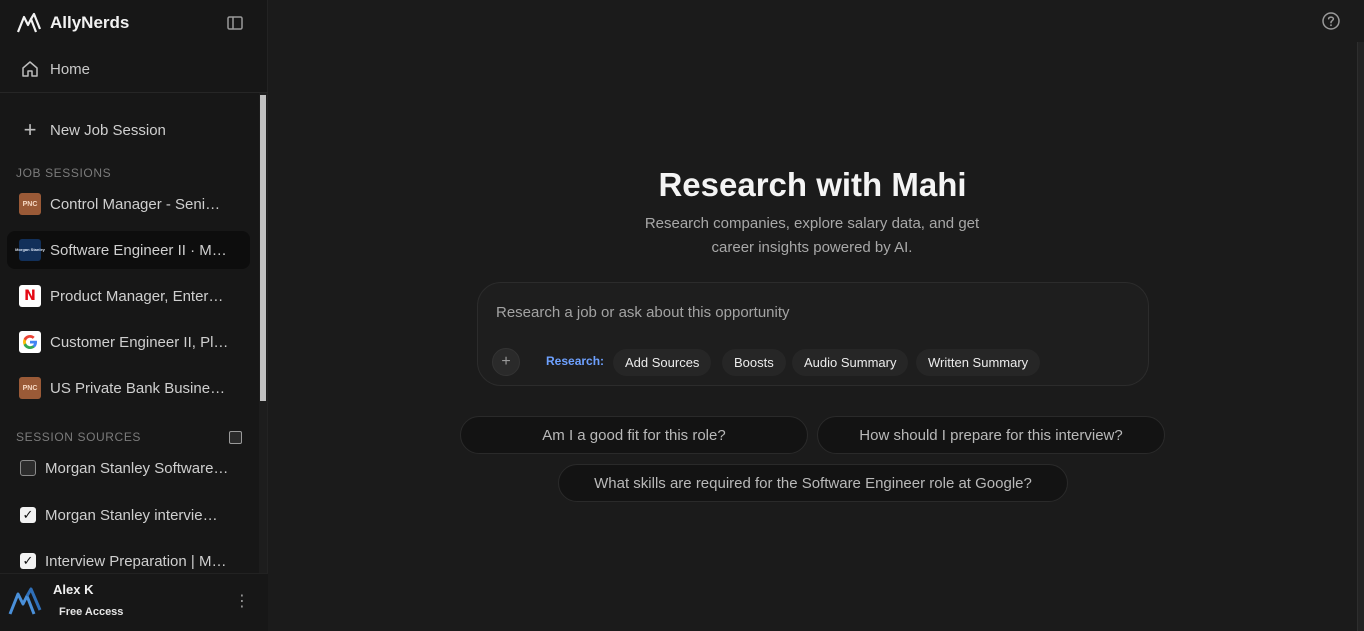 The height and width of the screenshot is (631, 1364). I want to click on research-label: Research:, so click(575, 361).